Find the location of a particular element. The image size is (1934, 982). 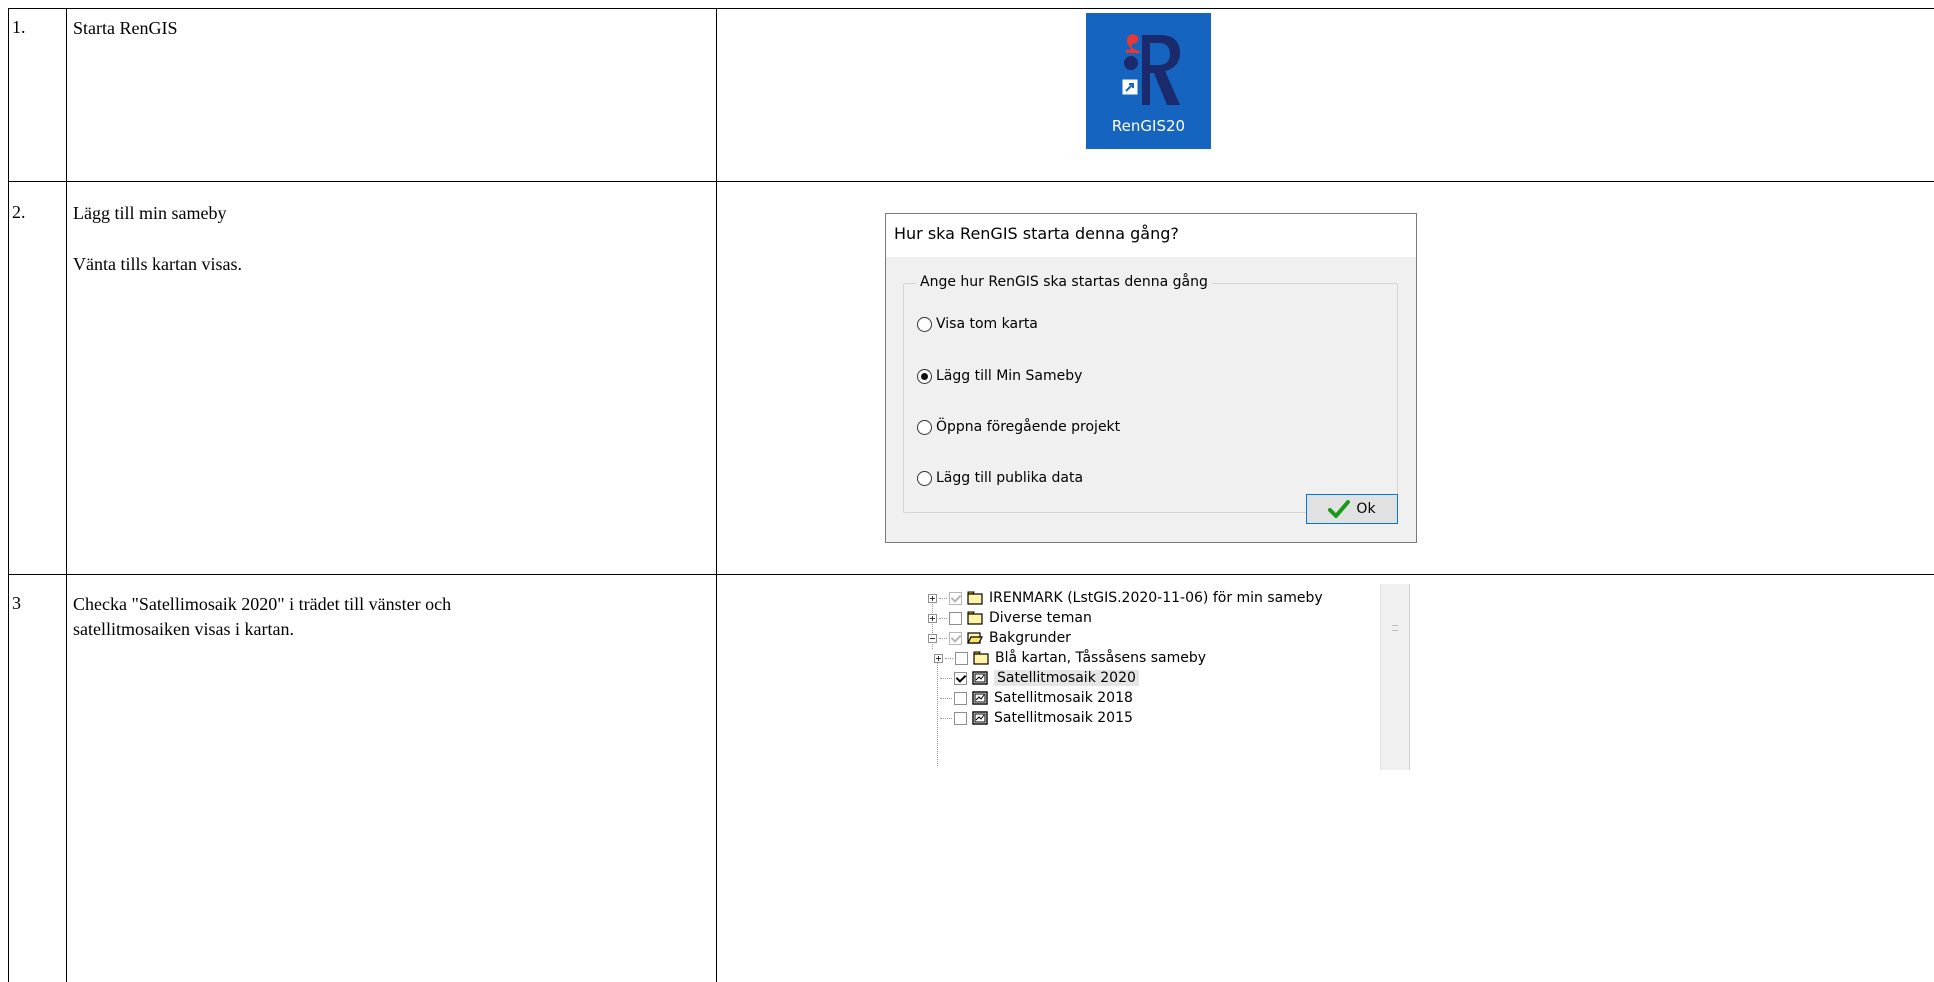

step-text: Starta RenGIS is located at coordinates (125, 28).